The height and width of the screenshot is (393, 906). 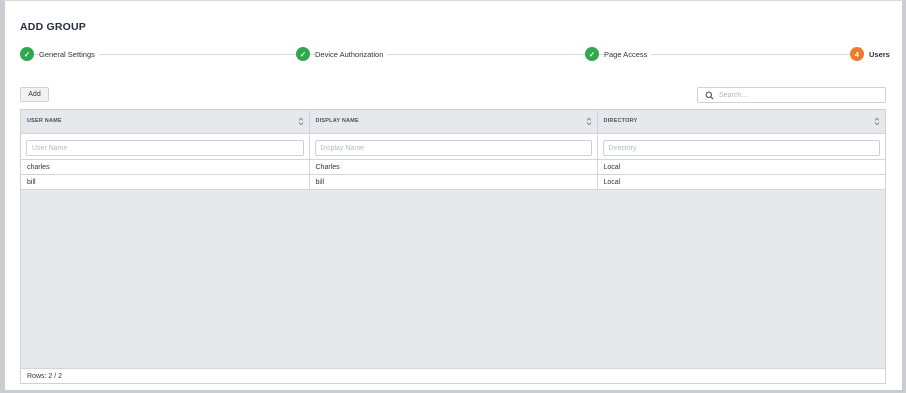 I want to click on step-general-settings: ✓ General Settings, so click(x=59, y=54).